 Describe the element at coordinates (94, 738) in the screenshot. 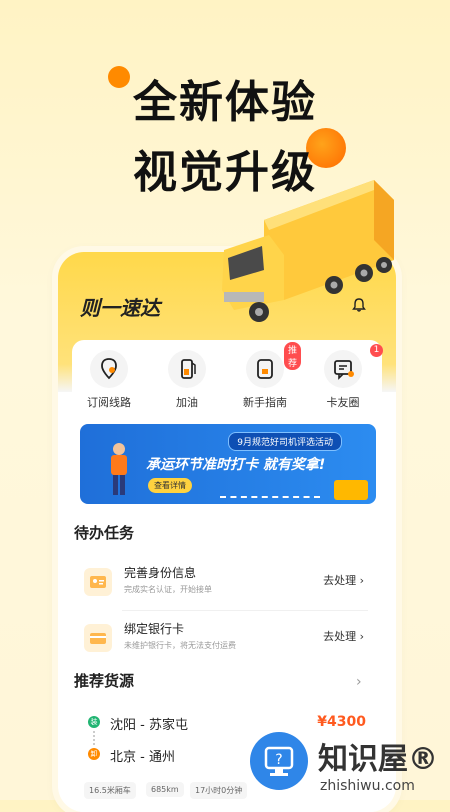

I see `route-connector` at that location.